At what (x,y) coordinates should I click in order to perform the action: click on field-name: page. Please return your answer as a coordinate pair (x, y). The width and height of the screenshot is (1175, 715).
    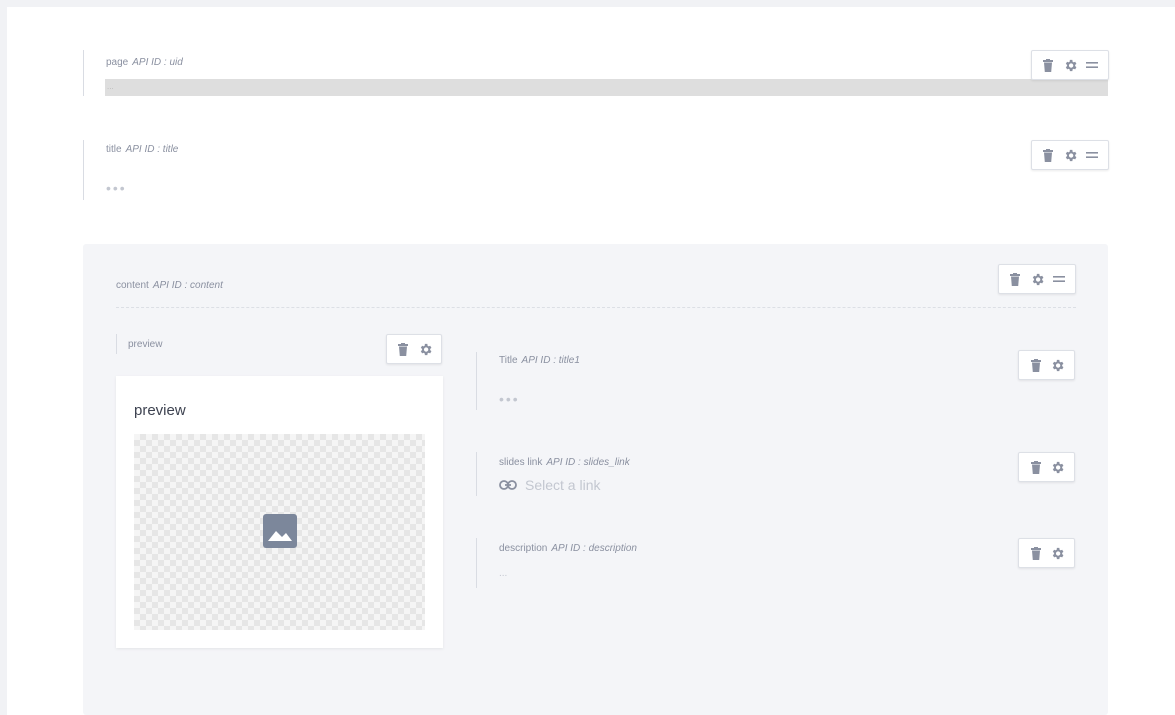
    Looking at the image, I should click on (117, 62).